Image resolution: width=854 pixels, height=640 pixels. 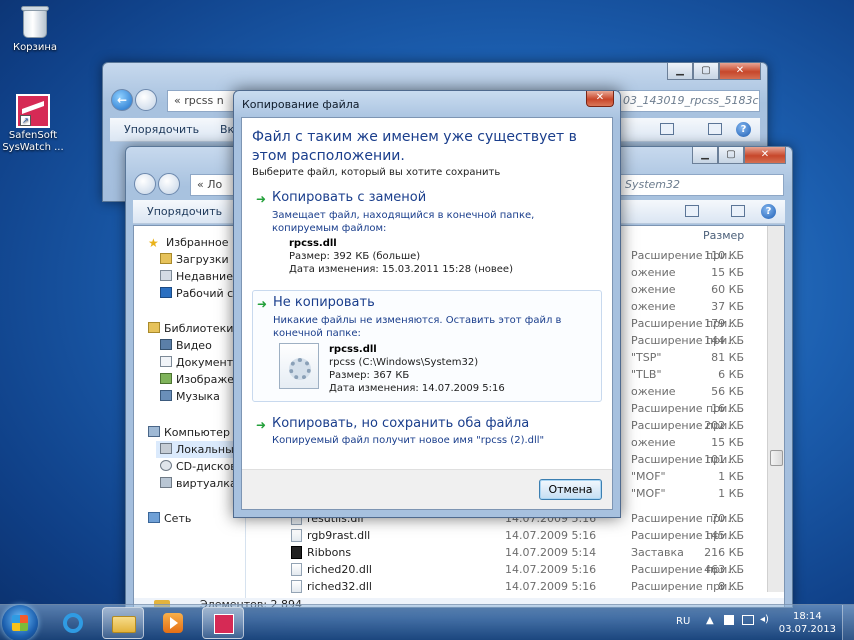 What do you see at coordinates (417, 388) in the screenshot?
I see `file-modified: Дата изменения: 14.07.2009 5:16` at bounding box center [417, 388].